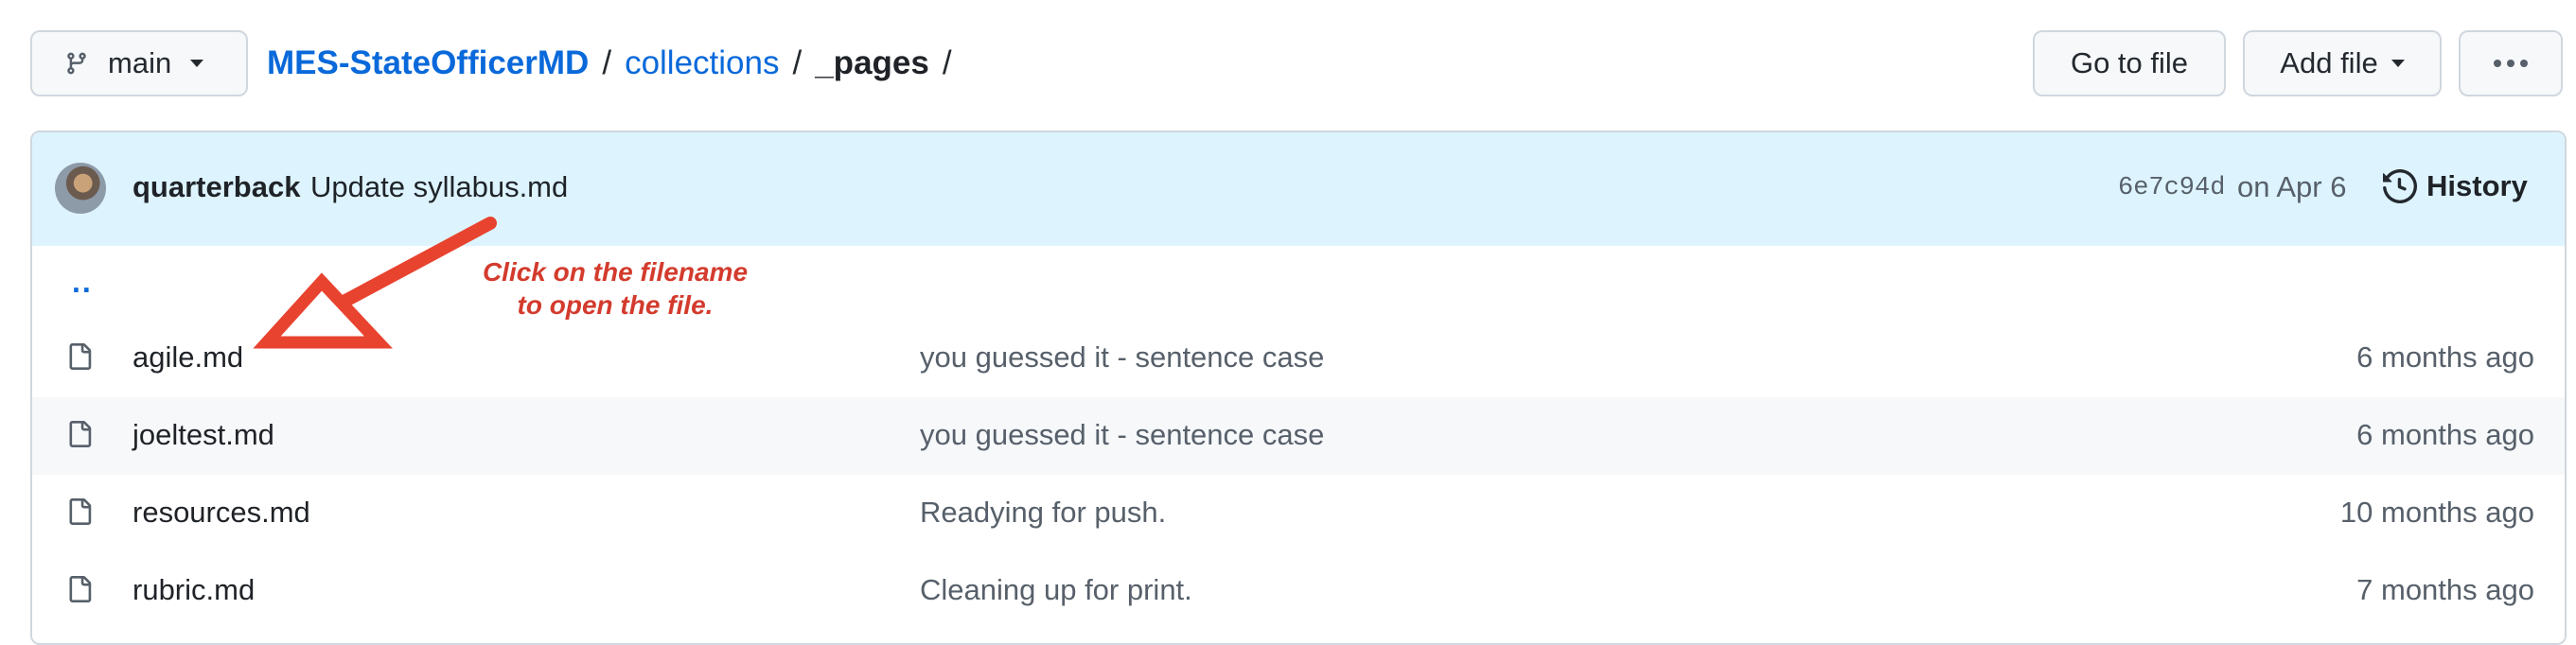  I want to click on annotation-line-2: to open the file., so click(615, 305).